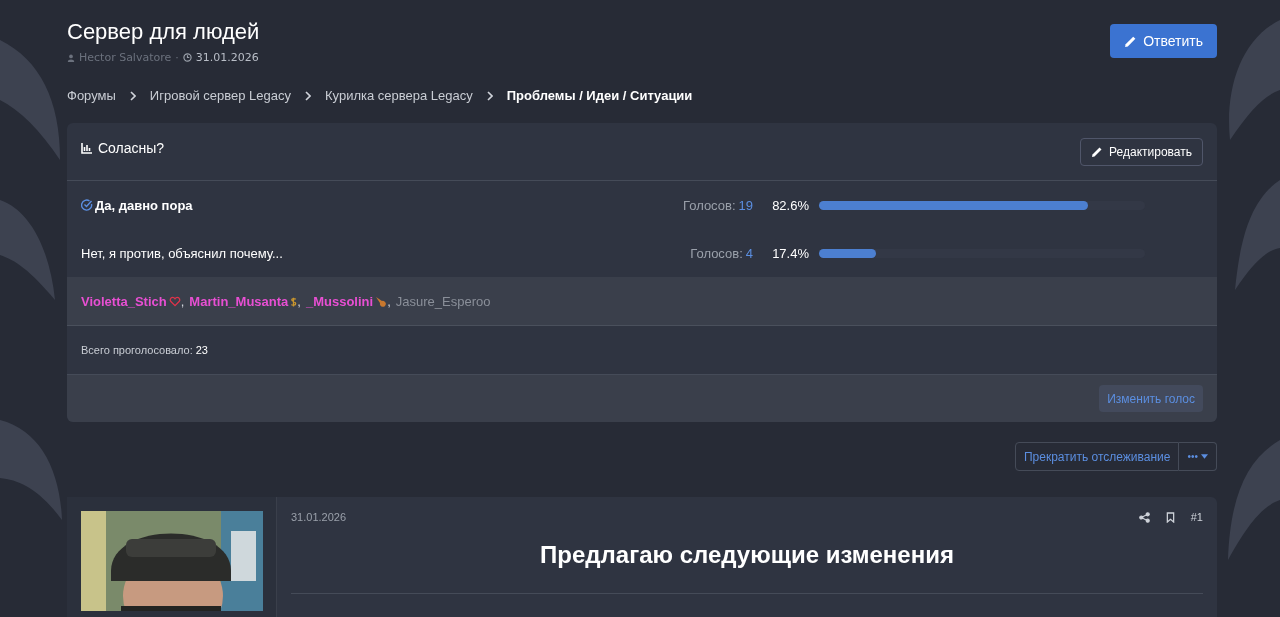 The width and height of the screenshot is (1280, 617). Describe the element at coordinates (1151, 398) in the screenshot. I see `change-vote-button: Изменить голос` at that location.